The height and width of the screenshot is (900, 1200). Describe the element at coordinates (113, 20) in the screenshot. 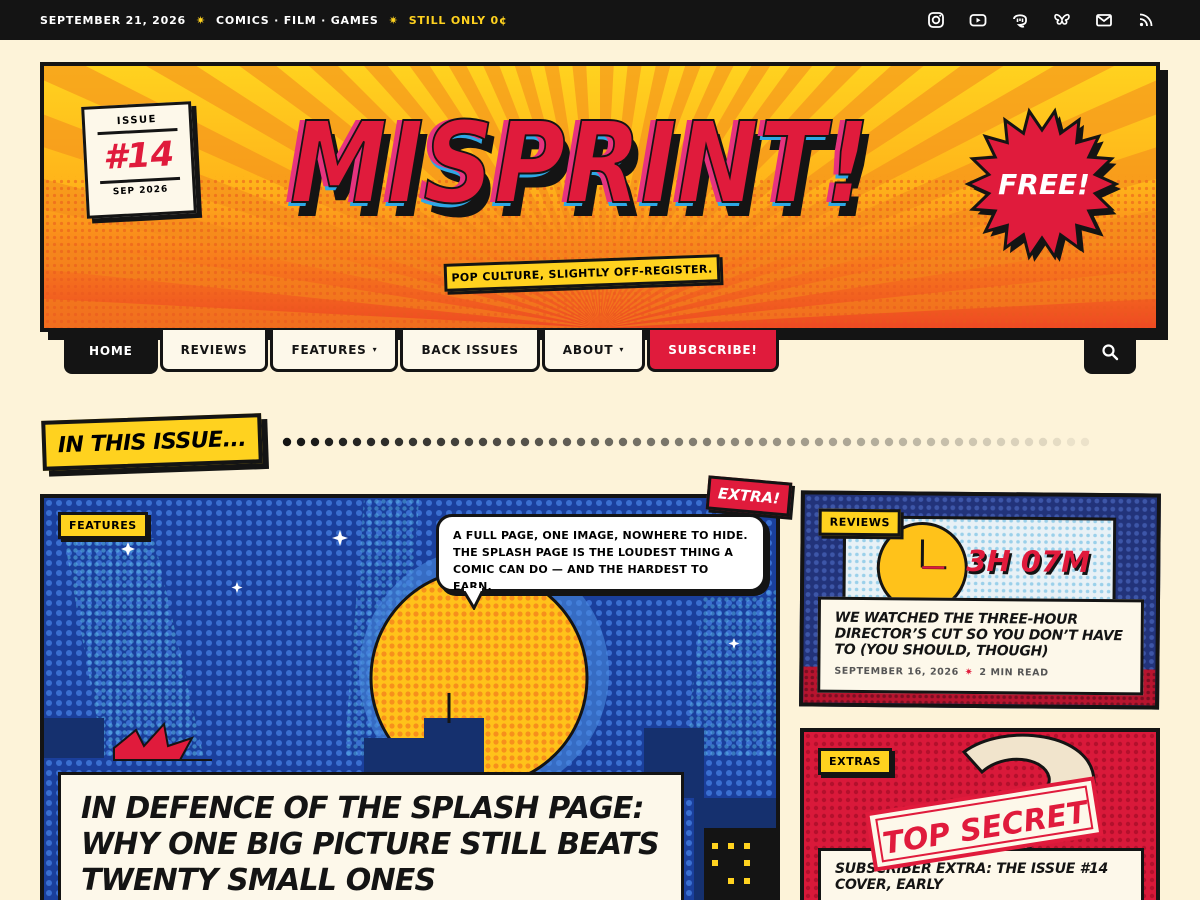

I see `current-date: SEPTEMBER 21, 2026` at that location.